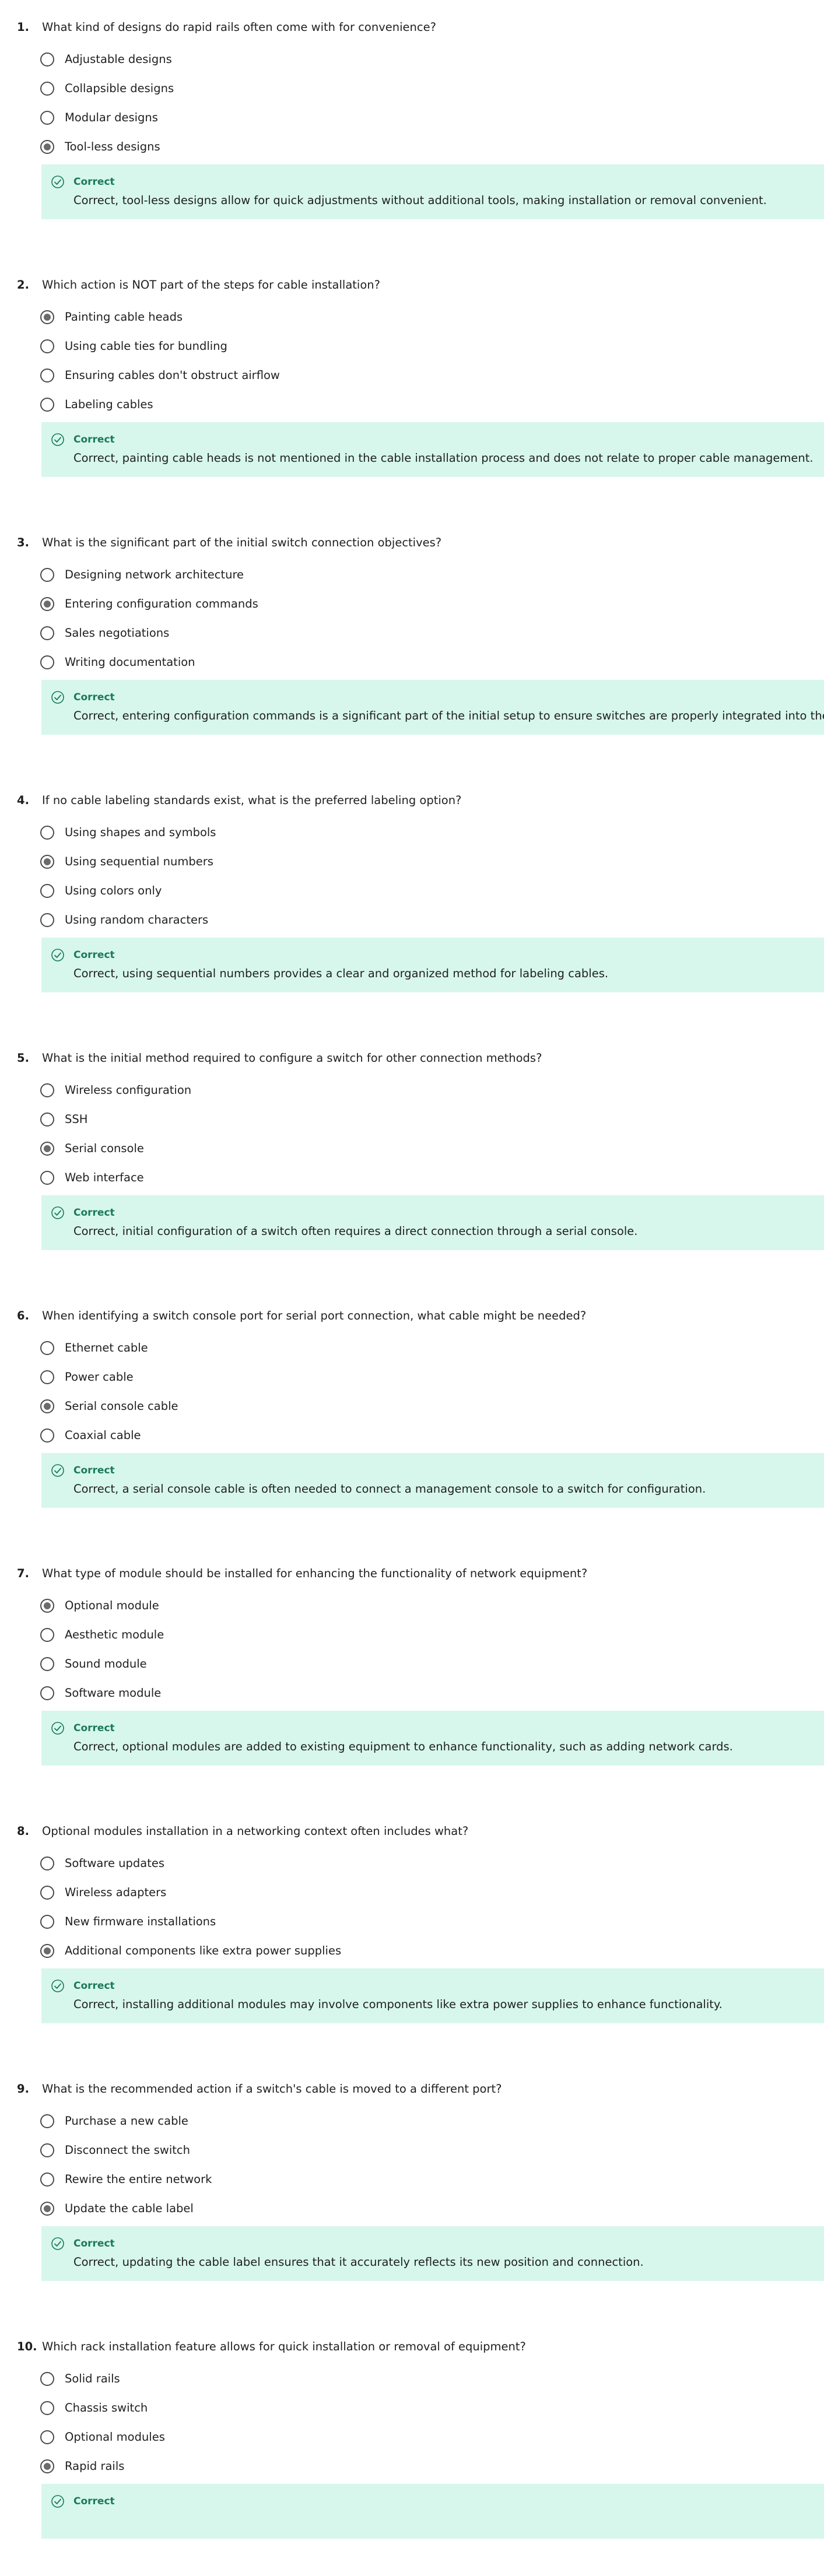  Describe the element at coordinates (273, 148) in the screenshot. I see `answer-option: Tool-less designs` at that location.